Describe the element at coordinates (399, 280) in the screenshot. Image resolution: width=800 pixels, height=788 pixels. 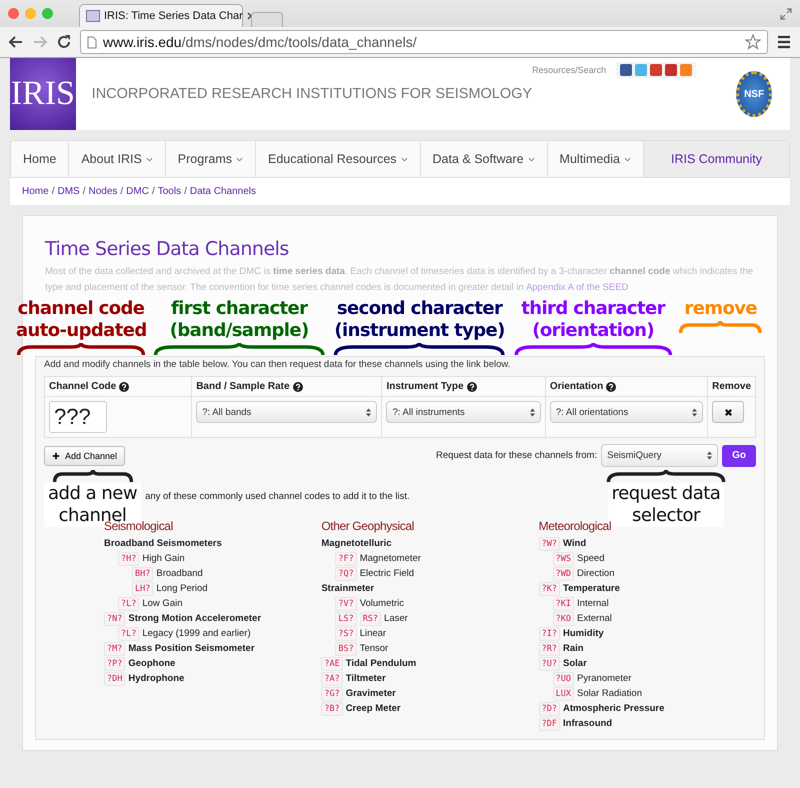
I see `intro-paragraph: Most of the data collected and archived at the DMC is time series data. Each channel of timeseries data is identified by a 3-character channel code which indicates the type and placement of the sensor. The convention for time series channel codes is documented in greater detail in Appendix A of the SEED` at that location.